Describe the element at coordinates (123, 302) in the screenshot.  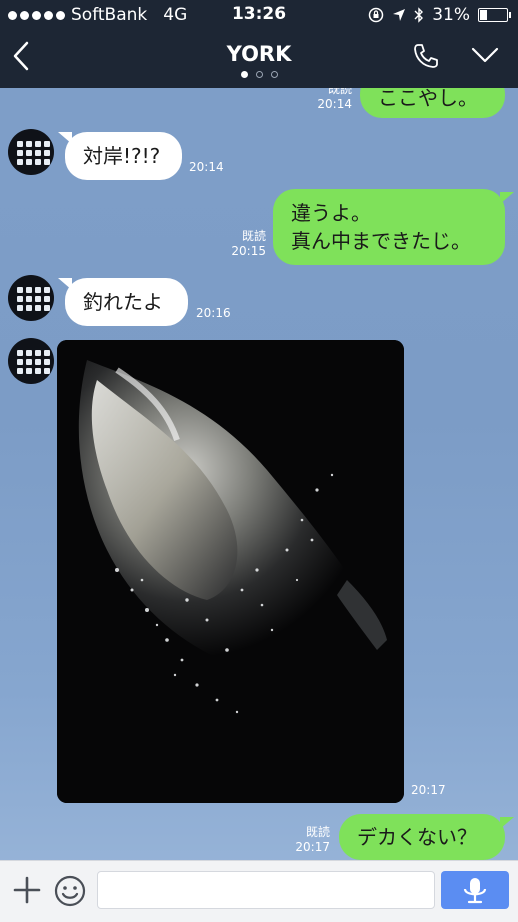
I see `message-text: 釣れたよ` at that location.